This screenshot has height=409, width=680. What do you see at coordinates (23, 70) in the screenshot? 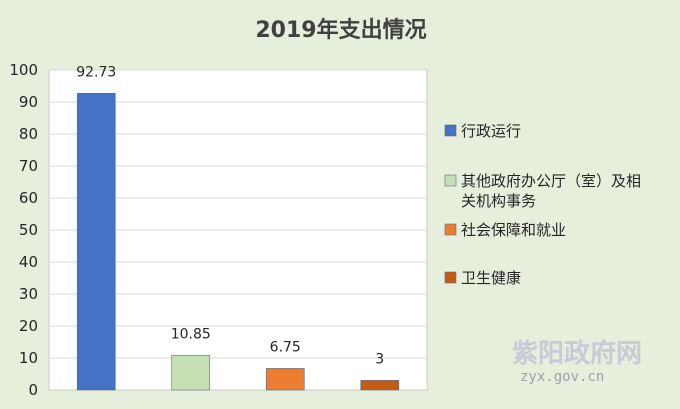
I see `y-tick-label: 100` at bounding box center [23, 70].